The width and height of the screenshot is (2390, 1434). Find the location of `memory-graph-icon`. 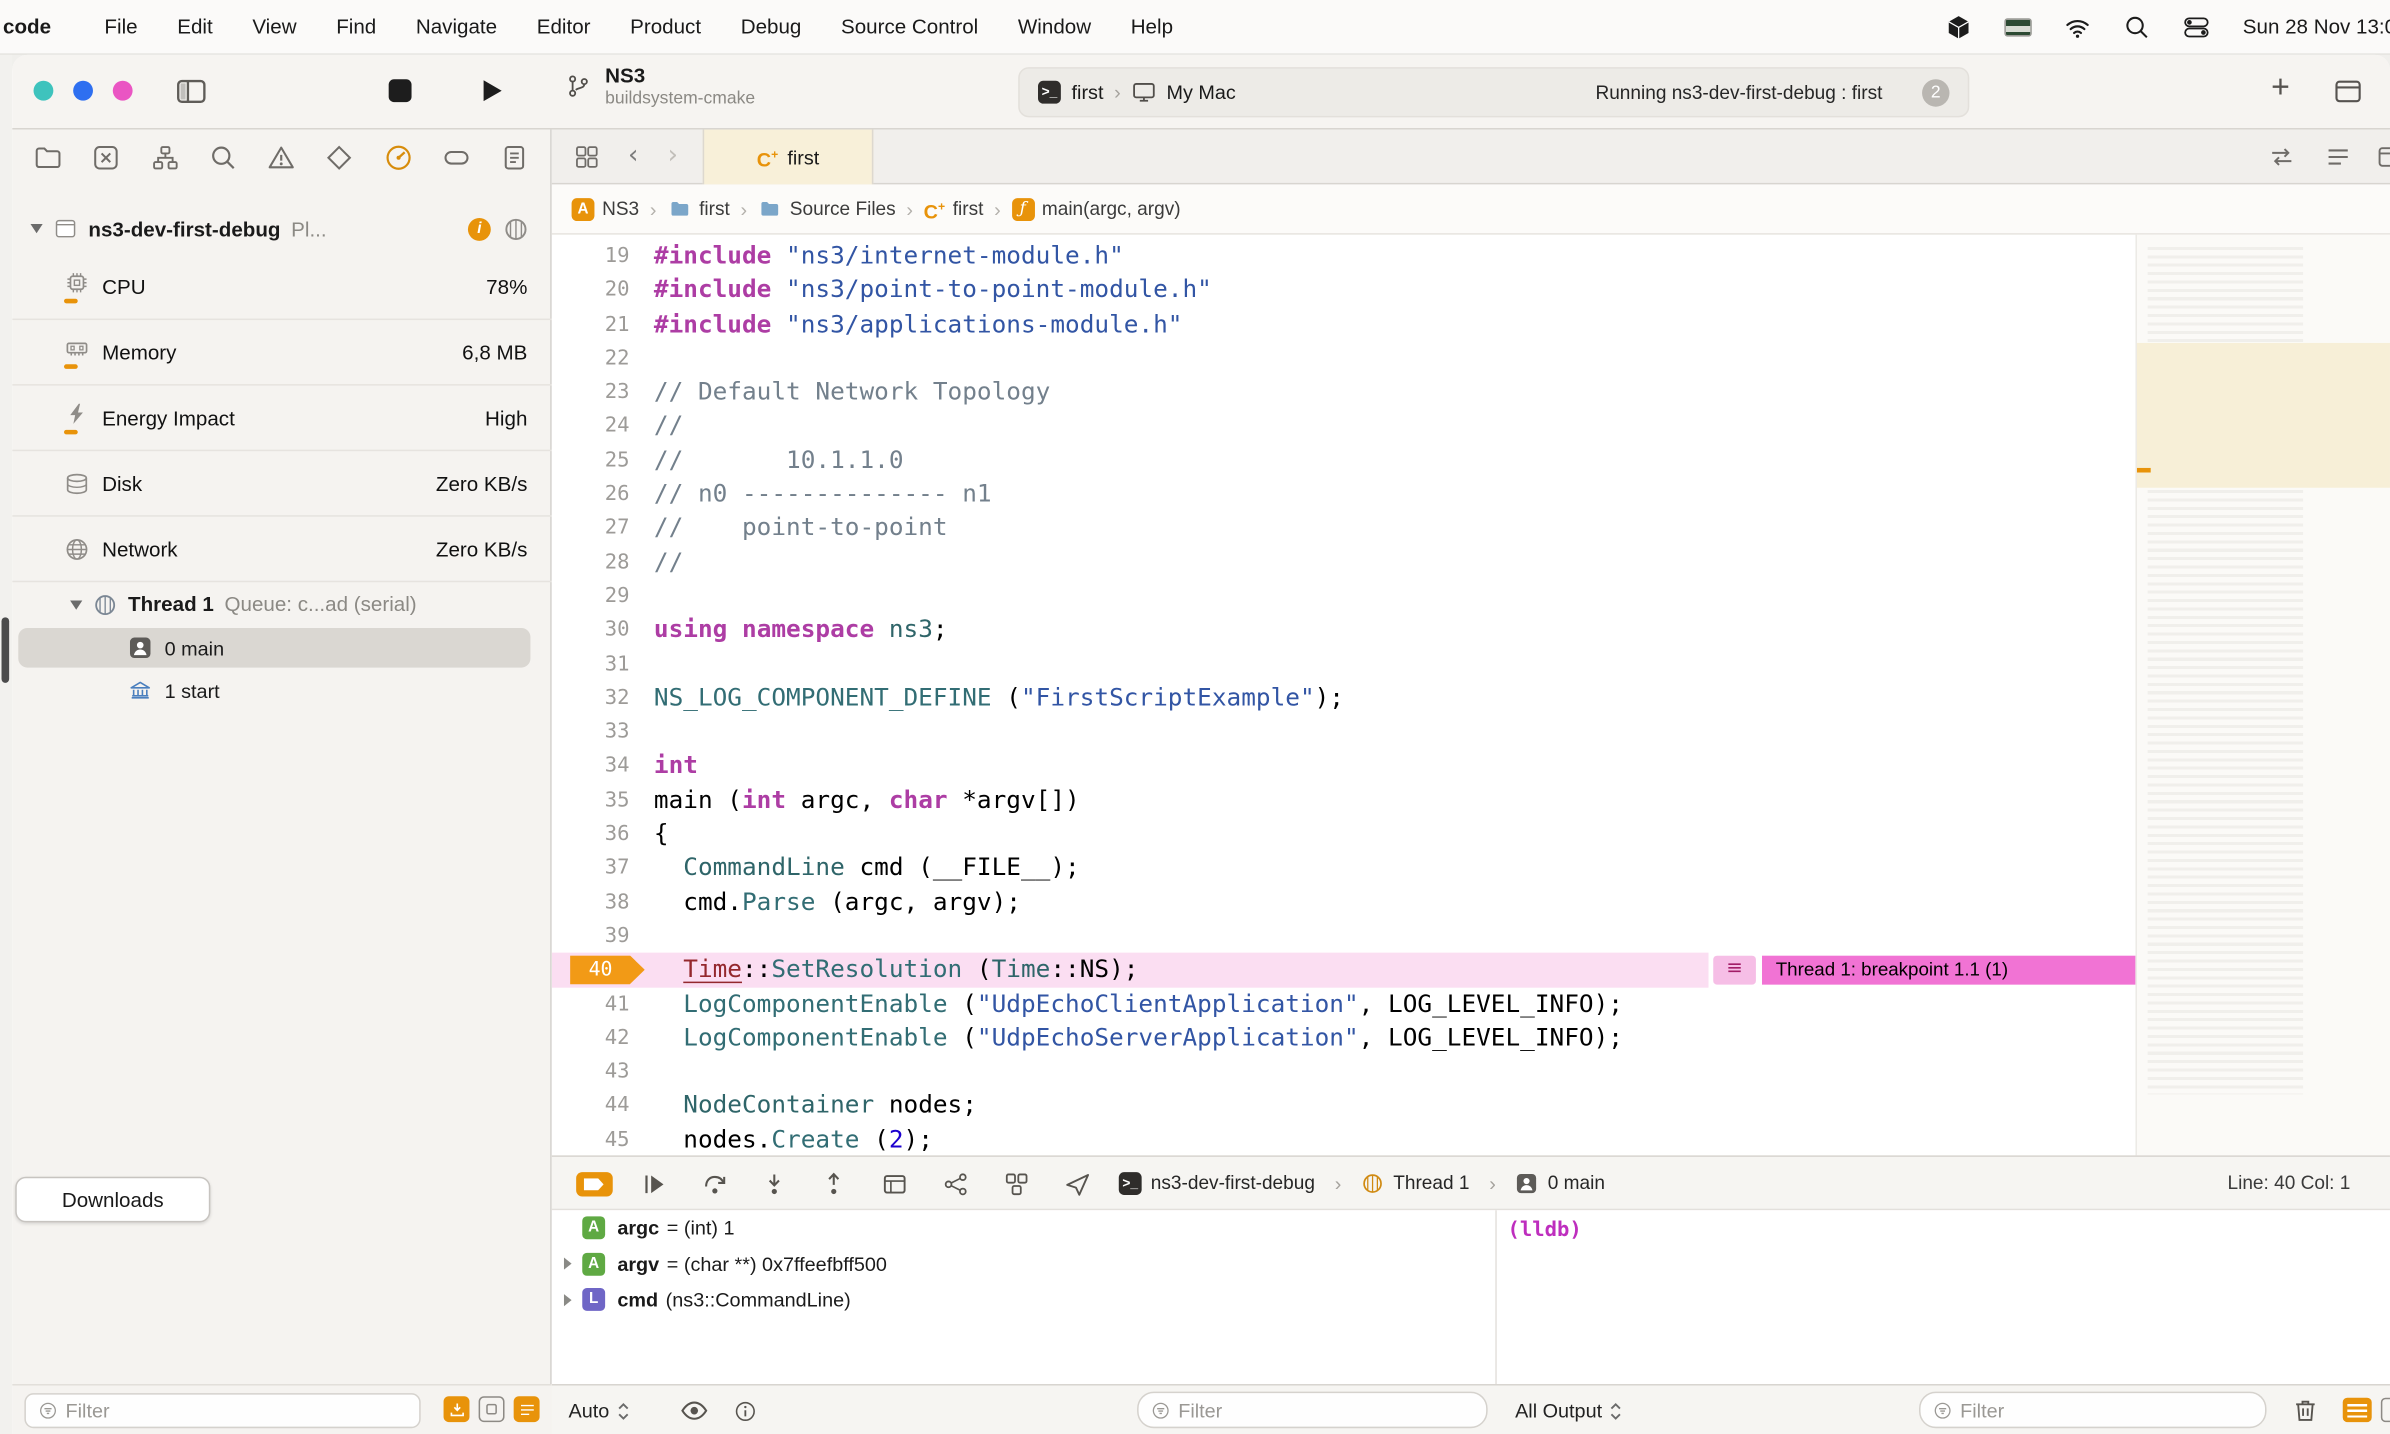

memory-graph-icon is located at coordinates (955, 1188).